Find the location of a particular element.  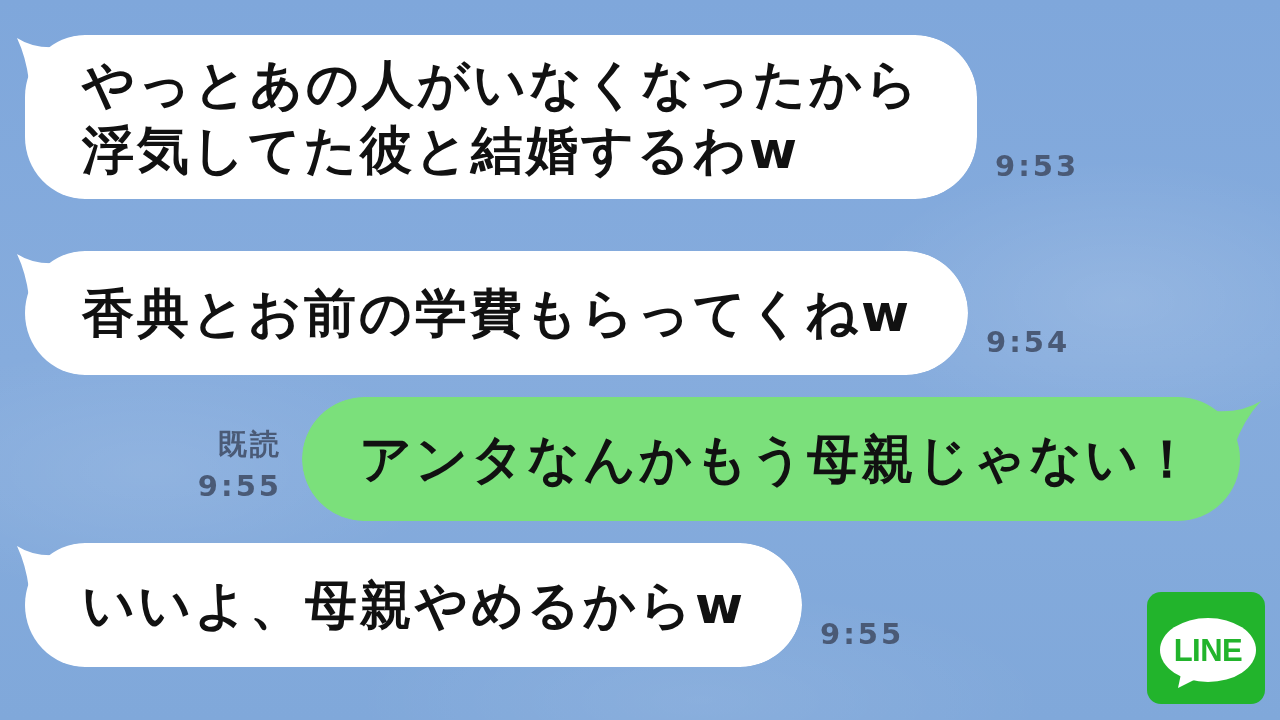

message-text: 浮気してた彼と結婚するわw is located at coordinates (441, 150).